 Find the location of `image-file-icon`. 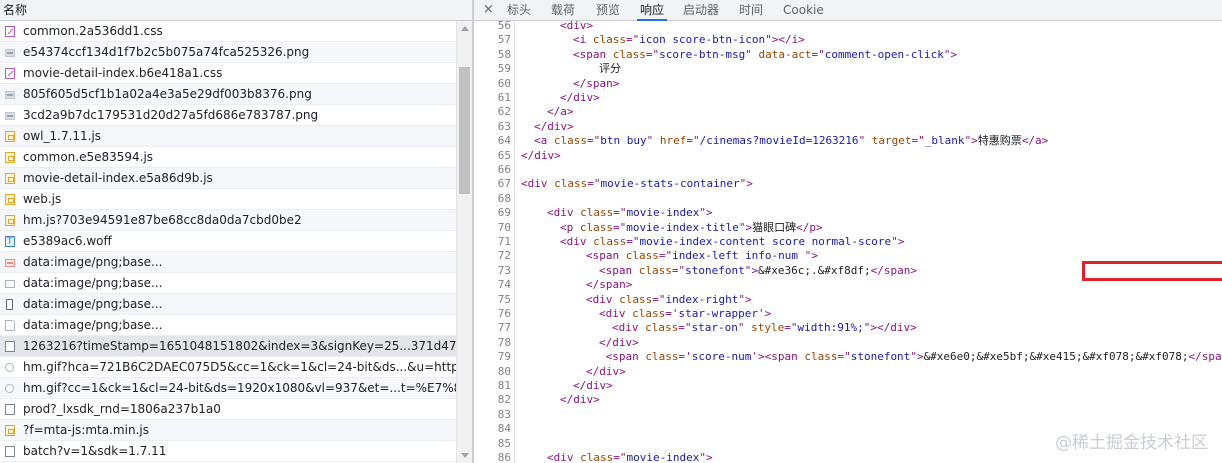

image-file-icon is located at coordinates (10, 95).